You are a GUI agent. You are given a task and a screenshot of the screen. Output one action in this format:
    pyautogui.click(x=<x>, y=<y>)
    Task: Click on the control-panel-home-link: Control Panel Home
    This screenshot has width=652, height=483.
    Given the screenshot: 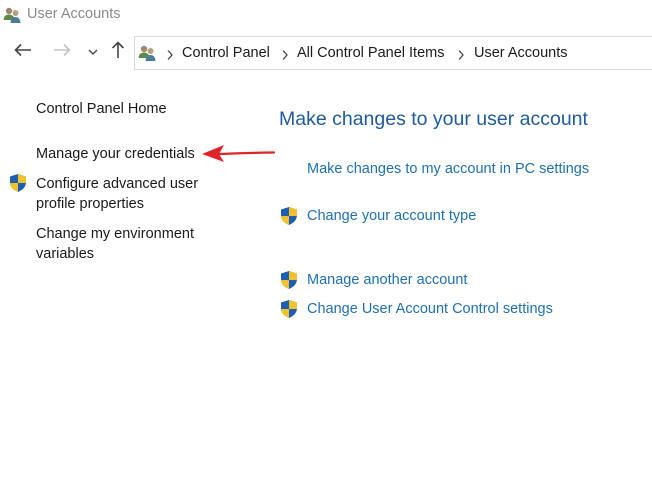 What is the action you would take?
    pyautogui.click(x=101, y=109)
    